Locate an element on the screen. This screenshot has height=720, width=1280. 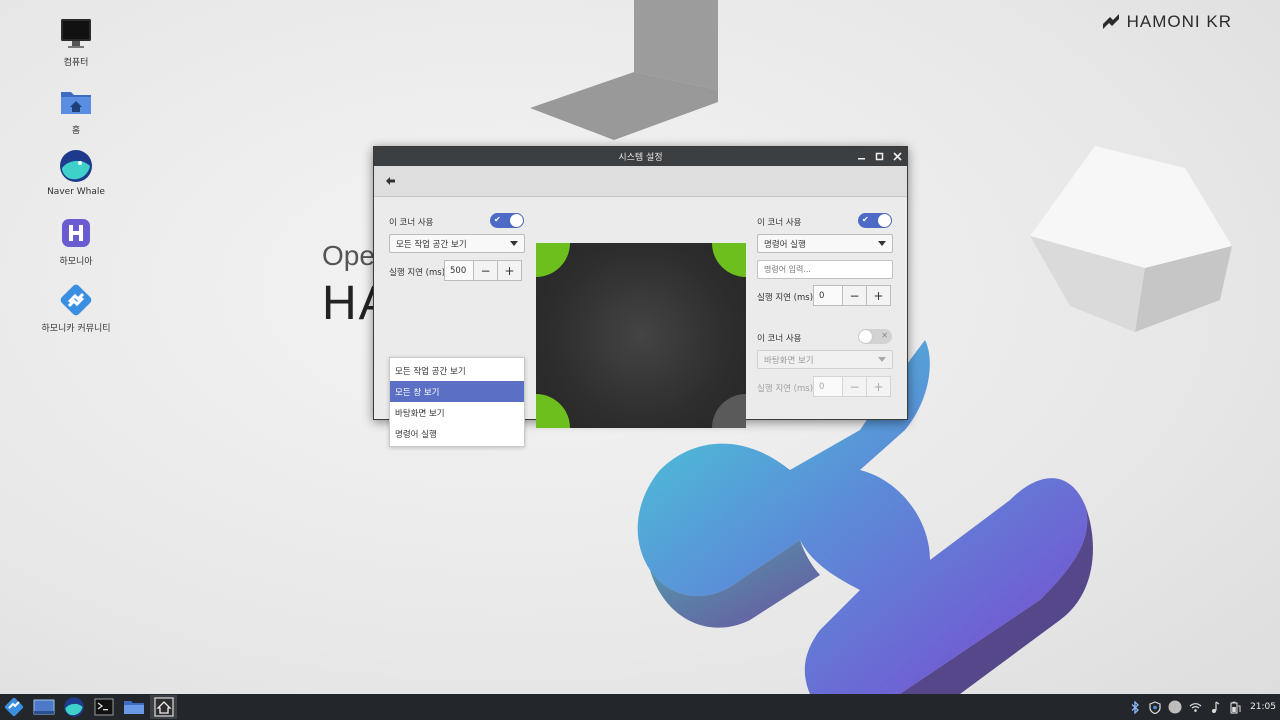
brand-logo: HAMONI KR is located at coordinates (1166, 22).